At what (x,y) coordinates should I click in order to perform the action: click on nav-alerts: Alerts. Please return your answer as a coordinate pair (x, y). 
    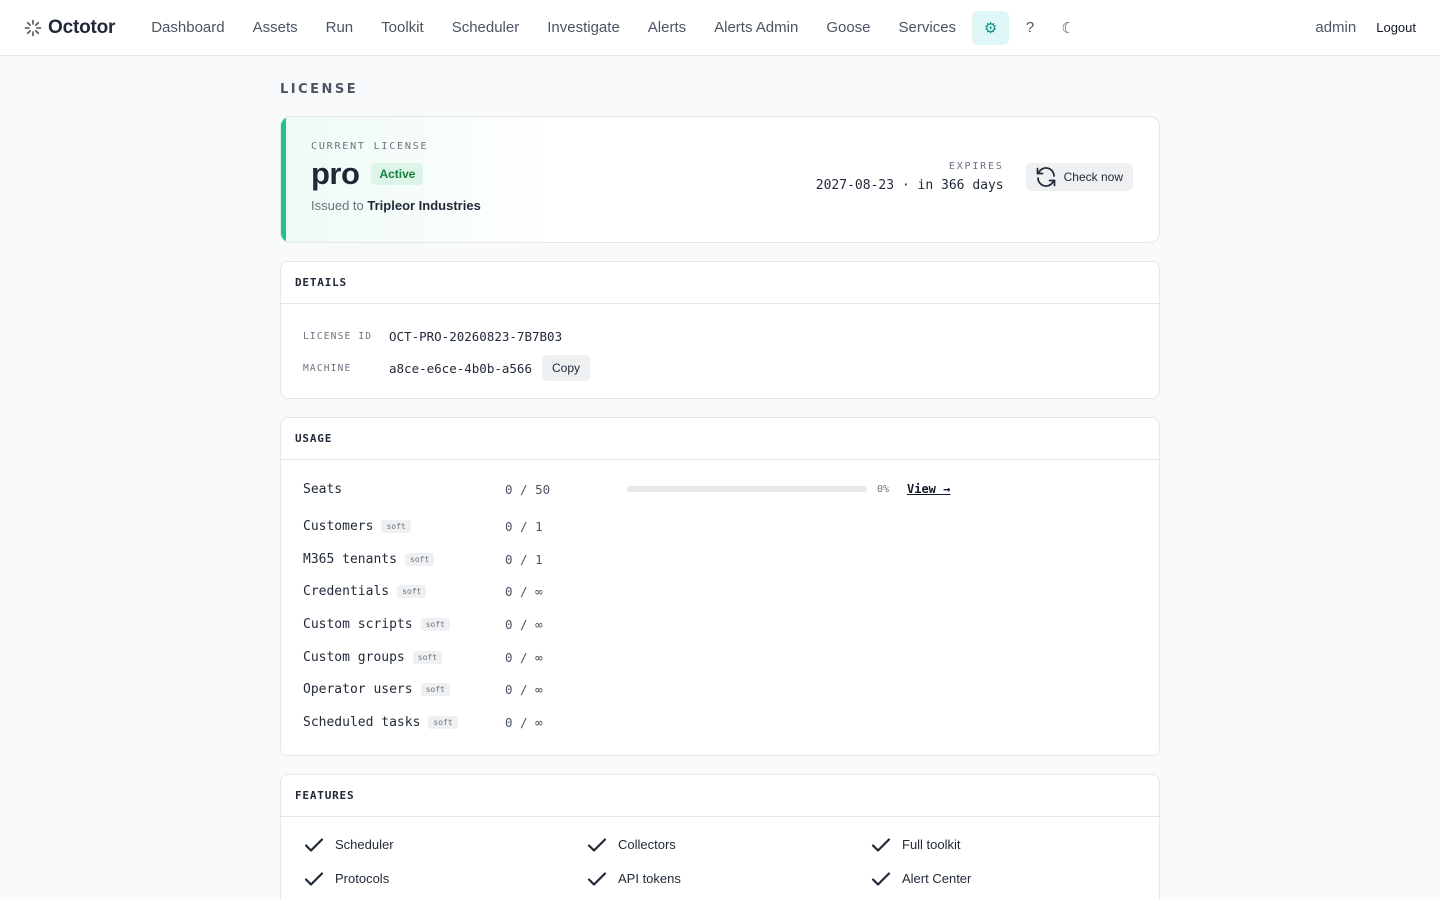
    Looking at the image, I should click on (667, 28).